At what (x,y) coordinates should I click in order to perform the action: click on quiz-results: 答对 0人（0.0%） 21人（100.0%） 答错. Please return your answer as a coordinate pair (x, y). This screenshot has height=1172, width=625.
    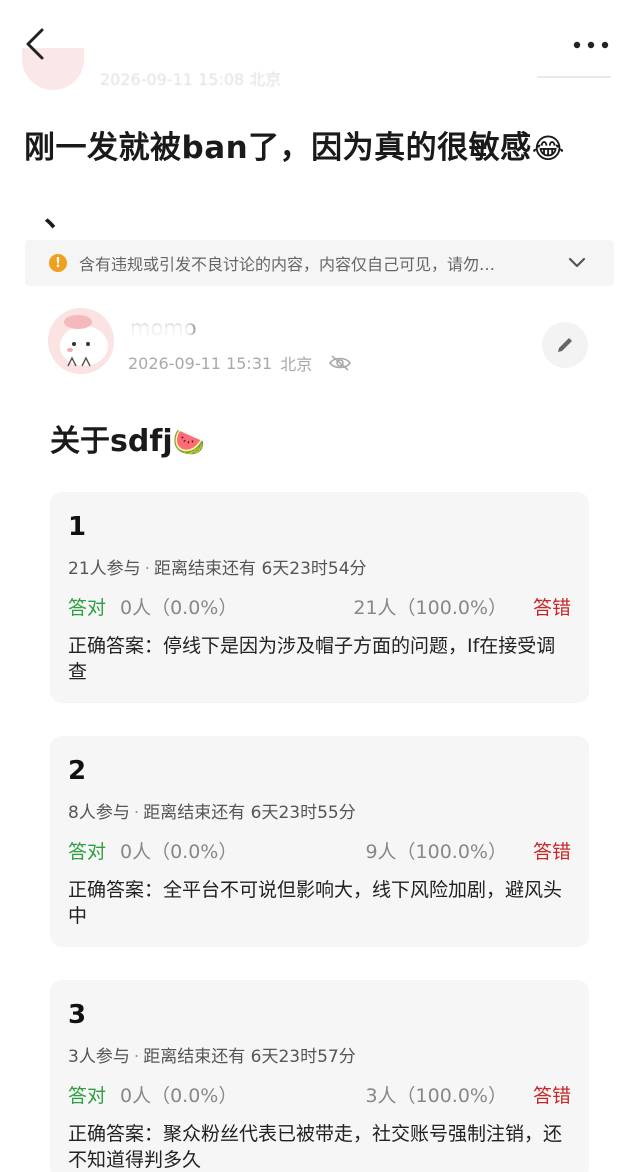
    Looking at the image, I should click on (319, 607).